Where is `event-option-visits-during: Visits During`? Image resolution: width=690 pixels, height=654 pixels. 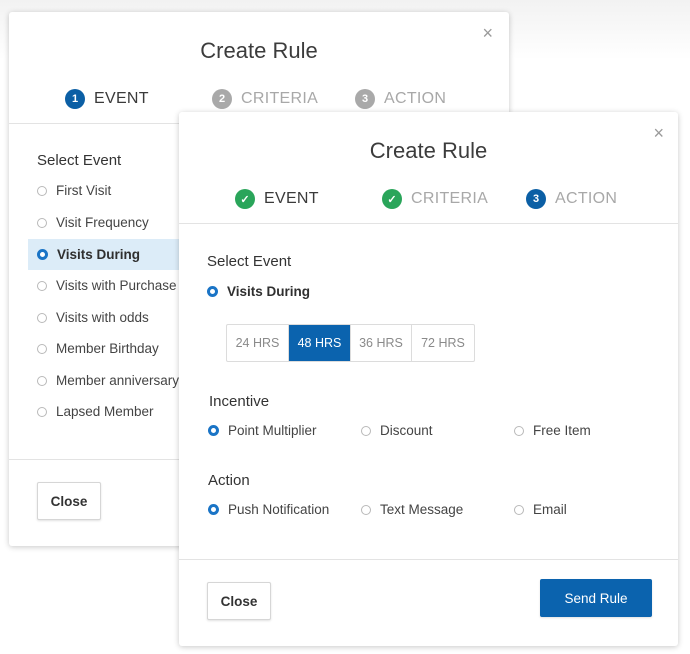
event-option-visits-during: Visits During is located at coordinates (88, 254).